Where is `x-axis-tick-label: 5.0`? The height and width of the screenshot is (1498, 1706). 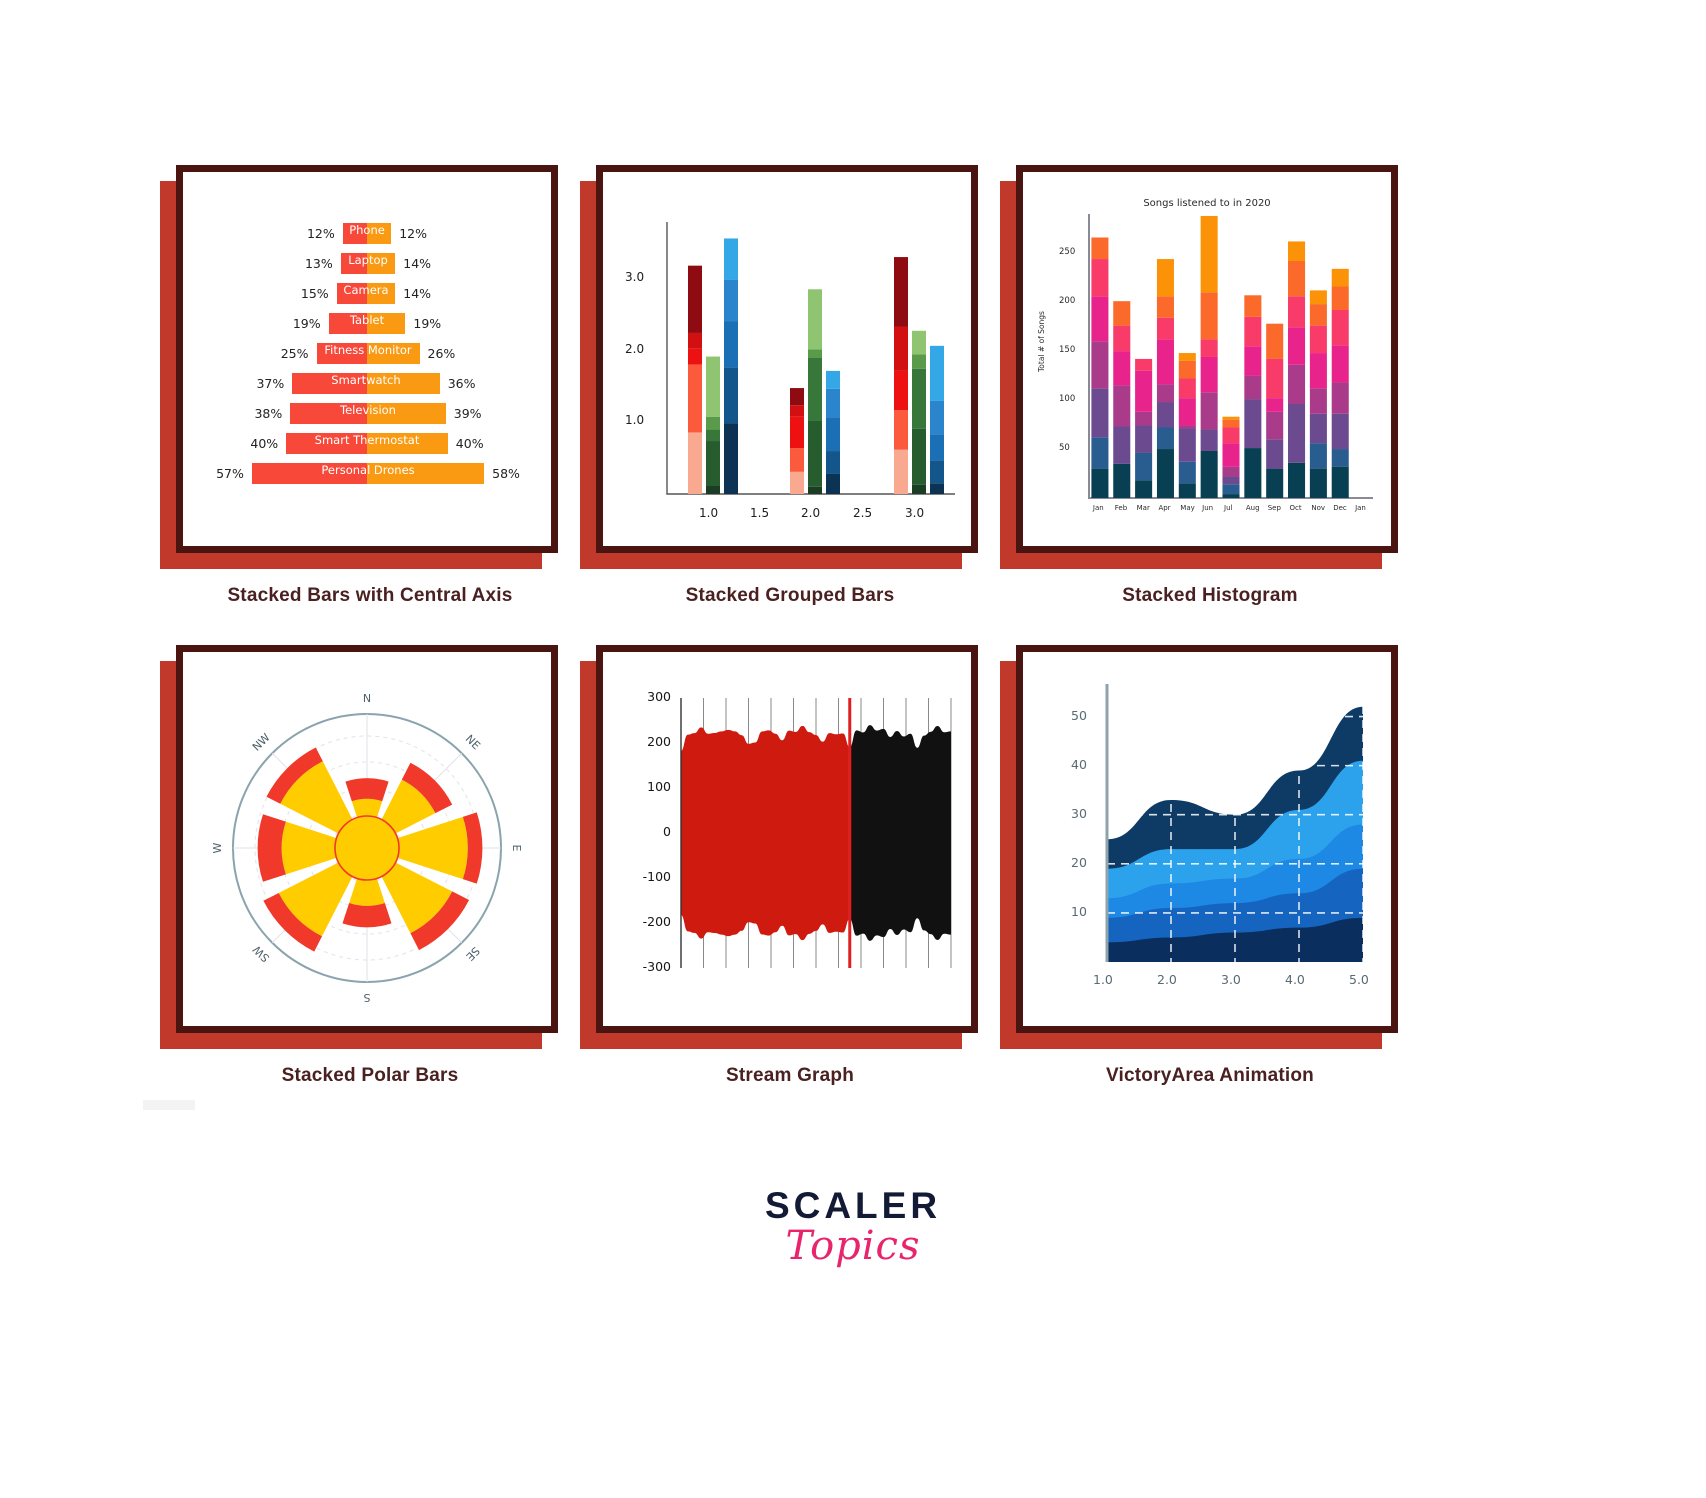 x-axis-tick-label: 5.0 is located at coordinates (1359, 979).